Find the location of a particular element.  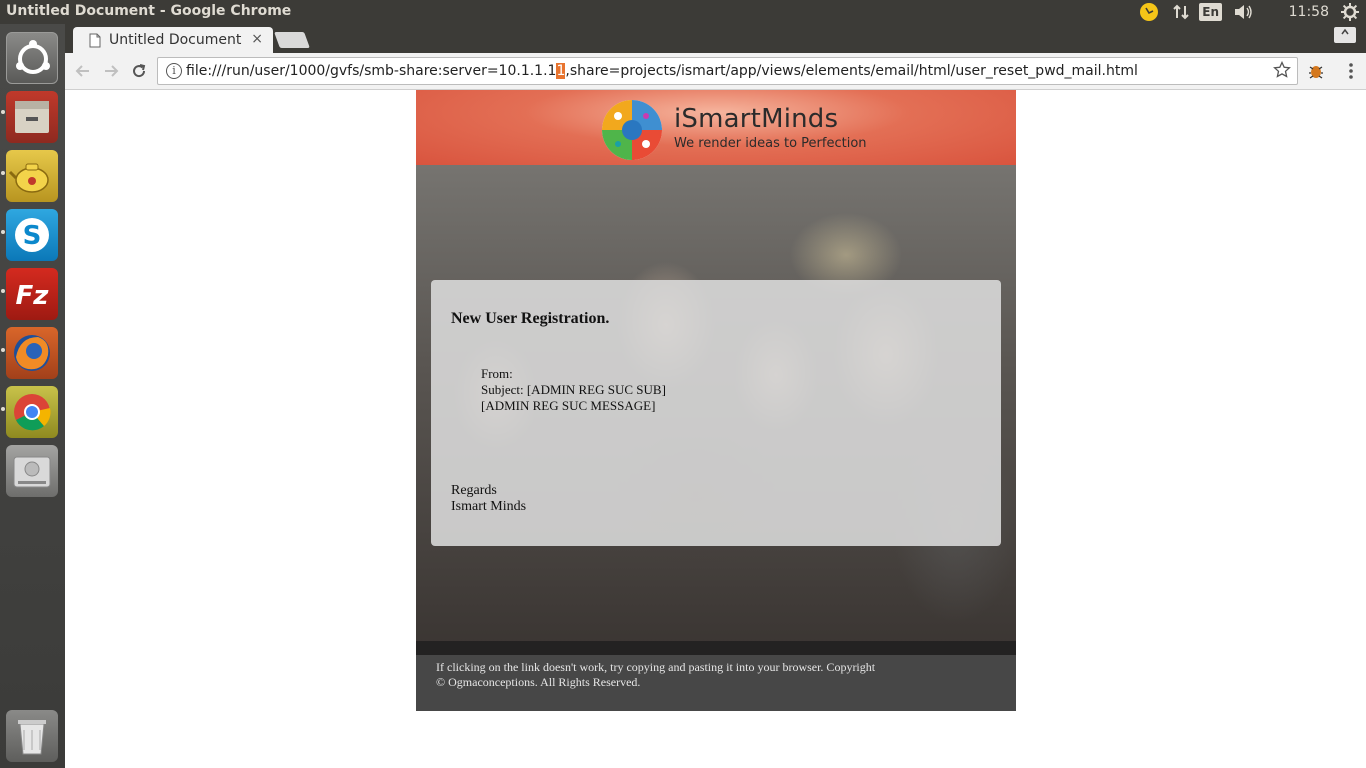

network-arrows-icon is located at coordinates (1181, 12).